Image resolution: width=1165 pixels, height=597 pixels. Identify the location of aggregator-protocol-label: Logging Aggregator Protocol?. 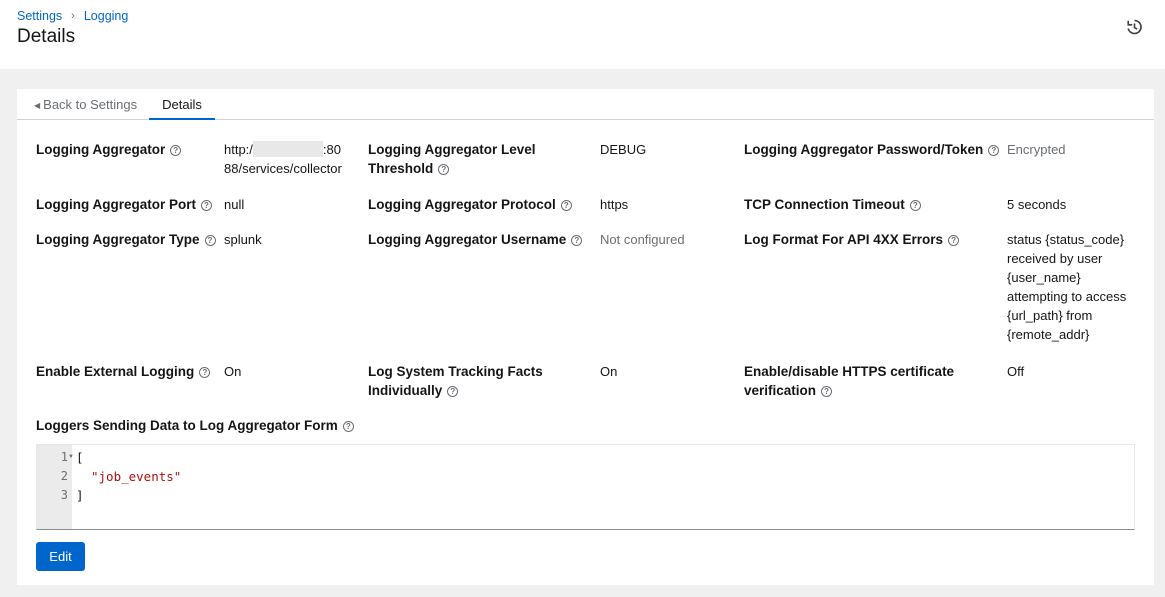
(470, 204).